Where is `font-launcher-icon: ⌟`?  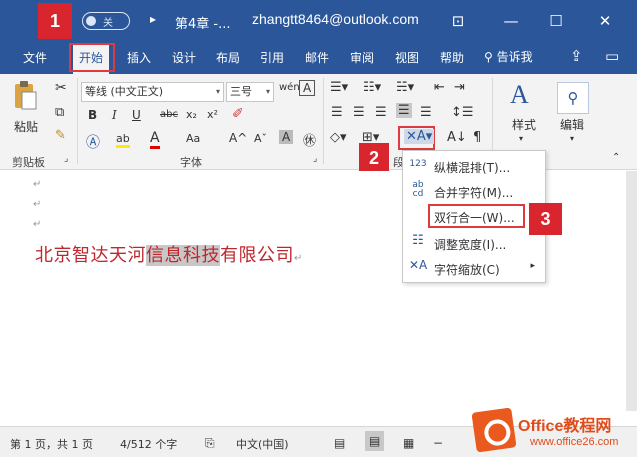
font-launcher-icon: ⌟ is located at coordinates (315, 159).